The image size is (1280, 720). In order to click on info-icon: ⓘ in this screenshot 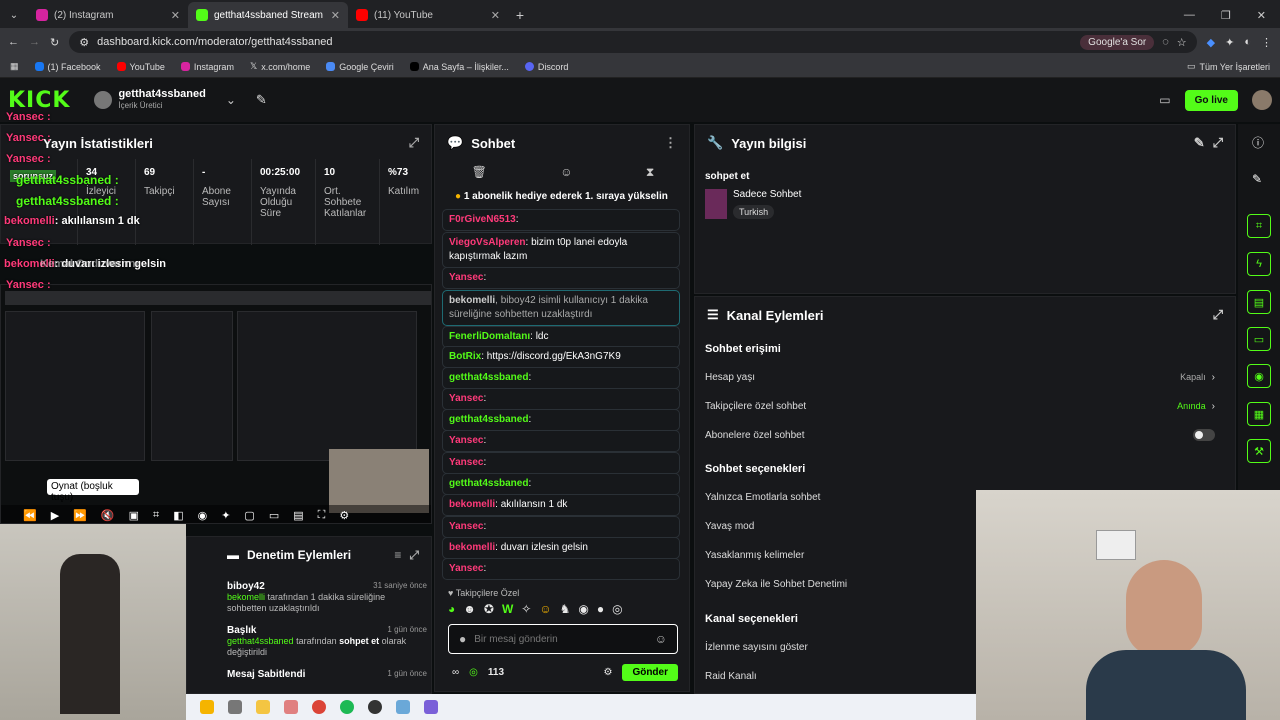, I will do `click(1258, 142)`.